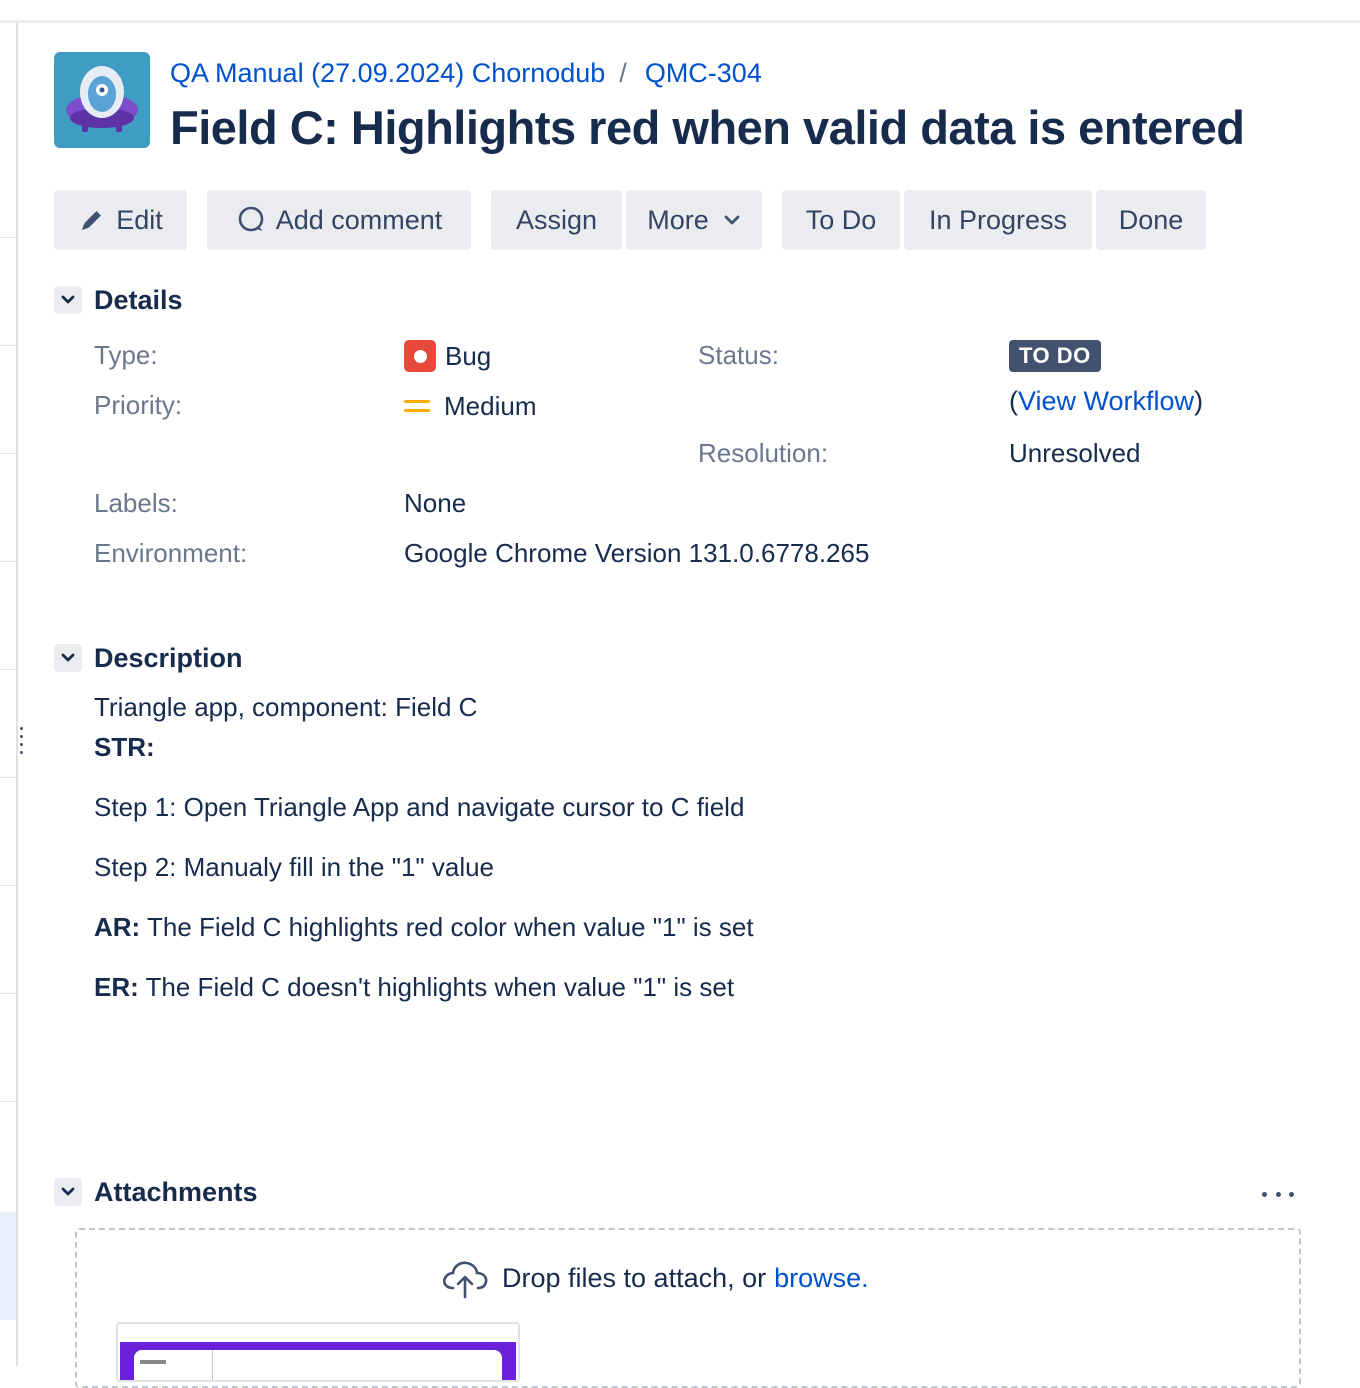 The image size is (1360, 1388). I want to click on type-value-text: Bug, so click(468, 355).